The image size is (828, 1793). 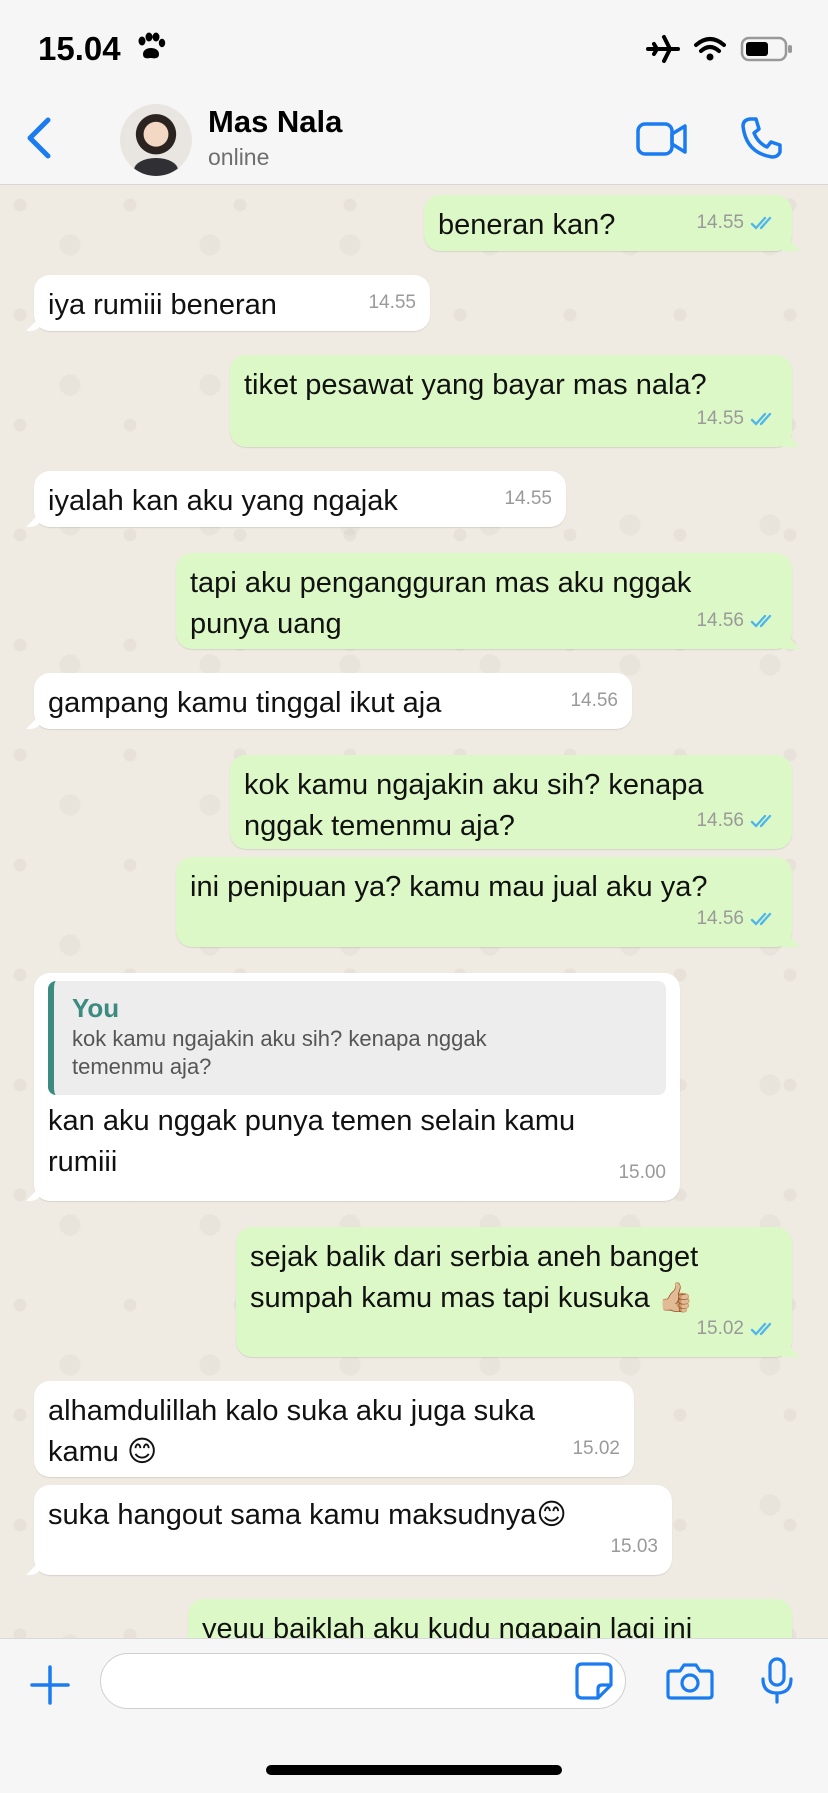 What do you see at coordinates (275, 122) in the screenshot?
I see `contact-name: Mas Nala` at bounding box center [275, 122].